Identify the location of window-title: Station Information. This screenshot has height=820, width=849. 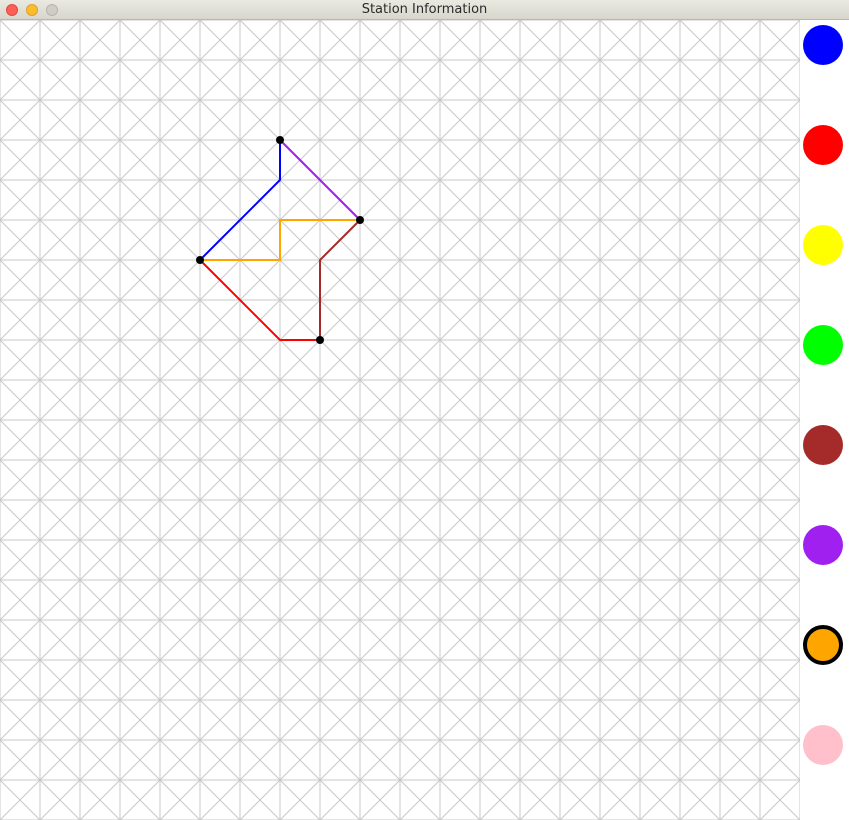
(424, 9).